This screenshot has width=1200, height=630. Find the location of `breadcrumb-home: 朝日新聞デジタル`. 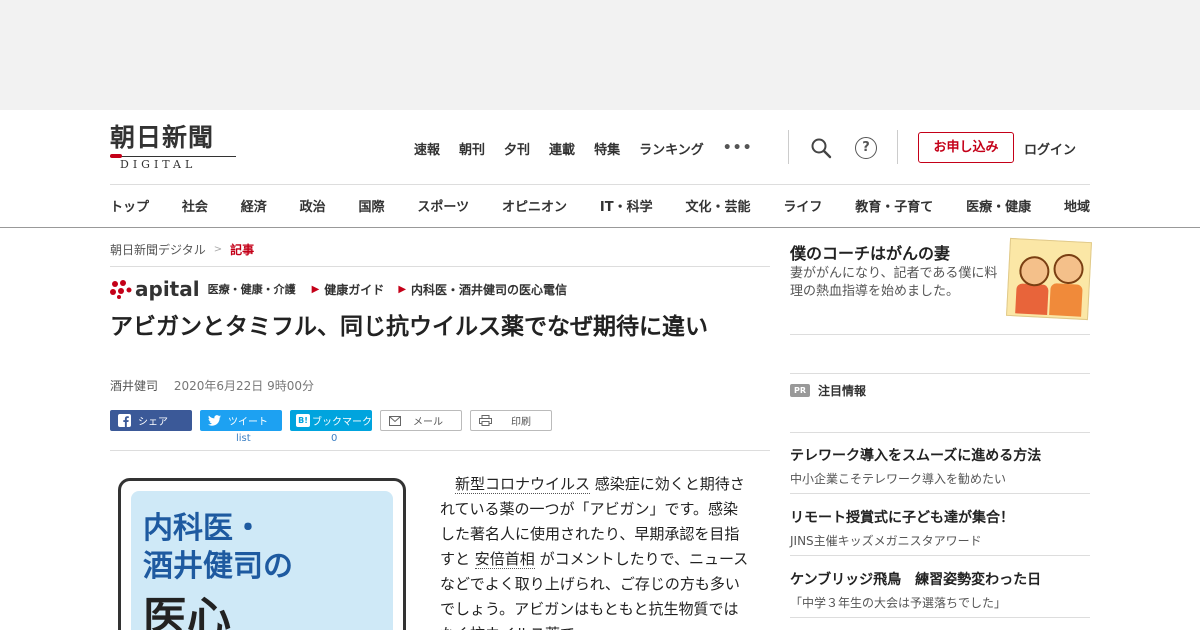

breadcrumb-home: 朝日新聞デジタル is located at coordinates (158, 249).